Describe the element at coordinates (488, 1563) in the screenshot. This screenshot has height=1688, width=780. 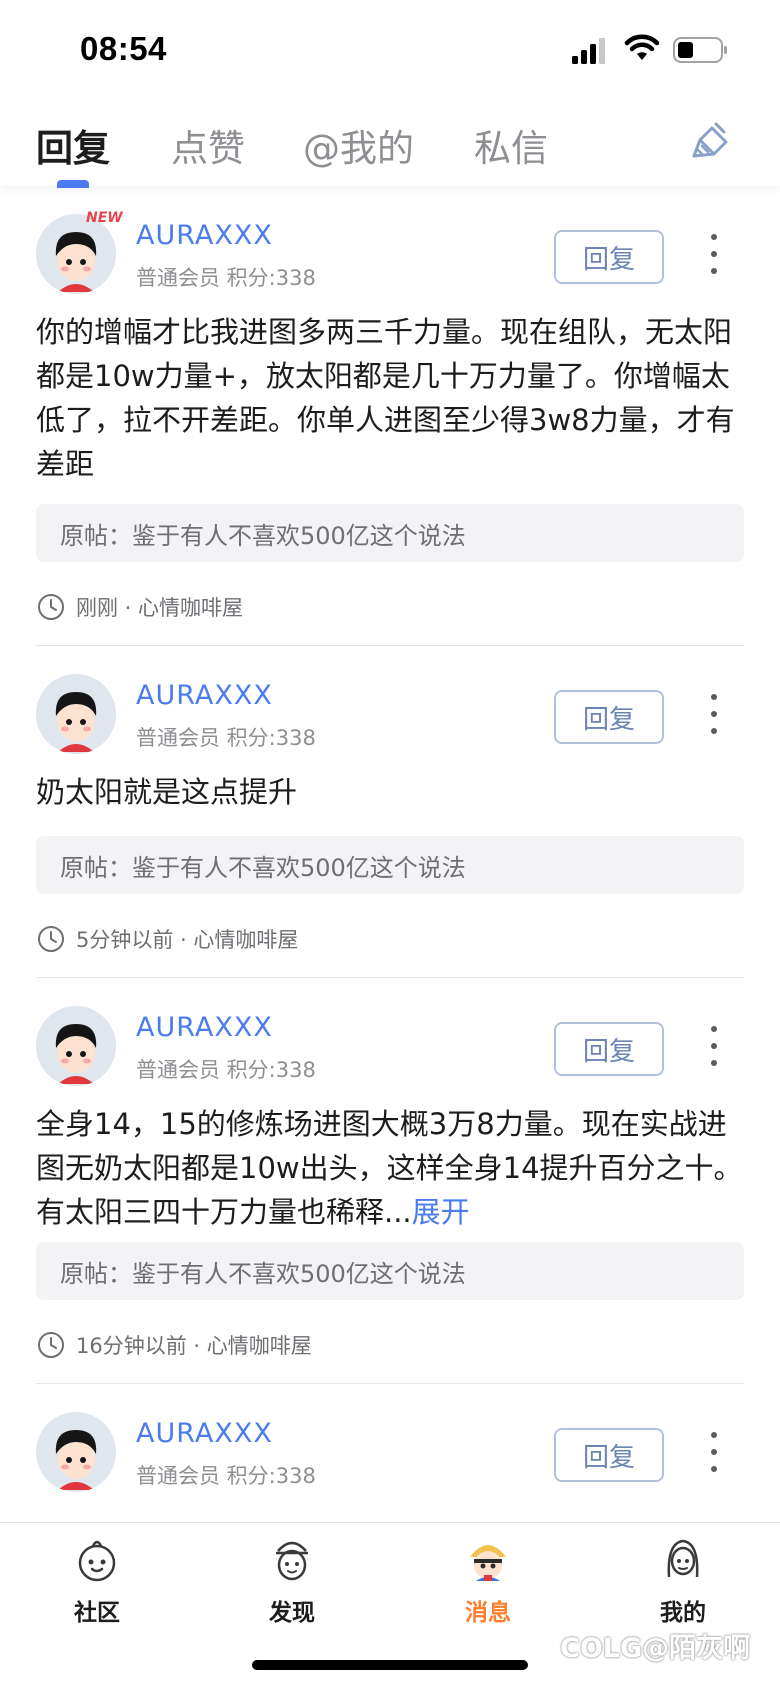
I see `messages-icon` at that location.